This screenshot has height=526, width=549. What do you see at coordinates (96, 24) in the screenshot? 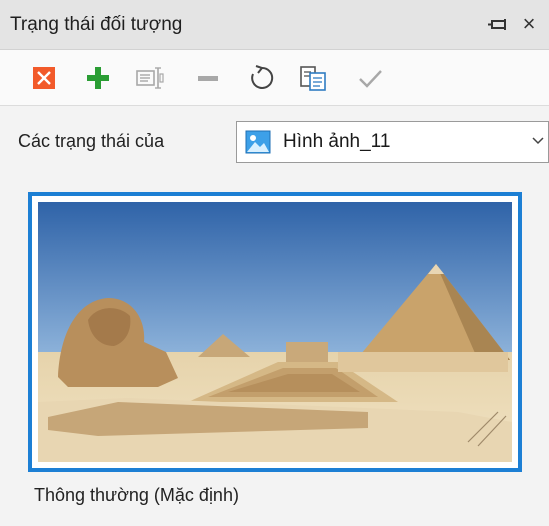
I see `panel-title: Trạng thái đối tượng` at bounding box center [96, 24].